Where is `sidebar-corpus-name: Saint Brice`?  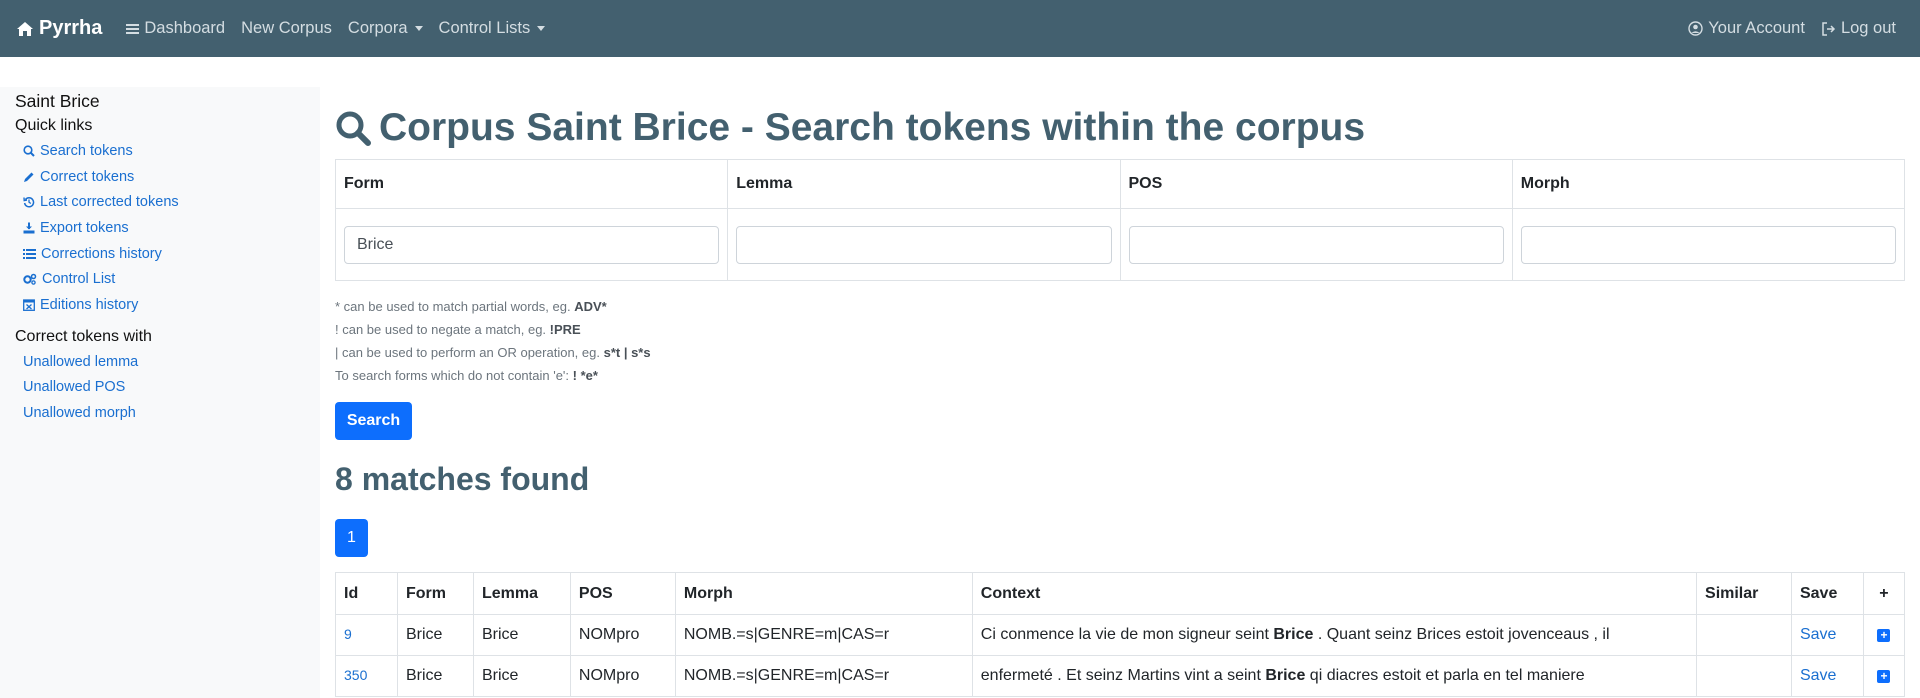 sidebar-corpus-name: Saint Brice is located at coordinates (57, 101).